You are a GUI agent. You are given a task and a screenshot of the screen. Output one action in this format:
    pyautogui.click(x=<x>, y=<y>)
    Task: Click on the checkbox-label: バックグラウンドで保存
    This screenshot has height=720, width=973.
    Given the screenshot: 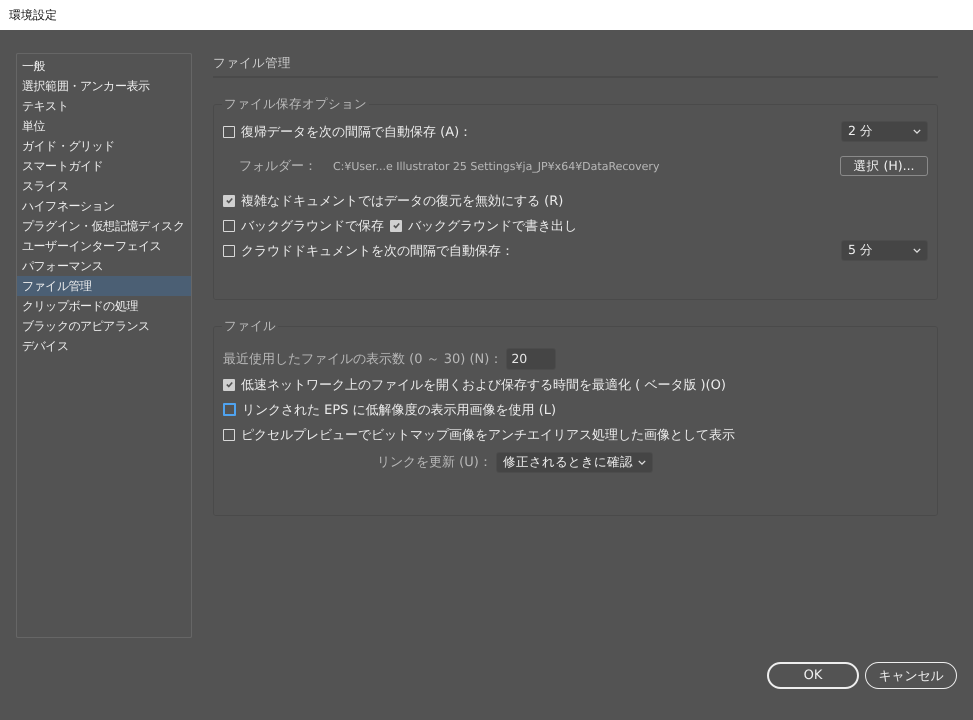 What is the action you would take?
    pyautogui.click(x=312, y=226)
    